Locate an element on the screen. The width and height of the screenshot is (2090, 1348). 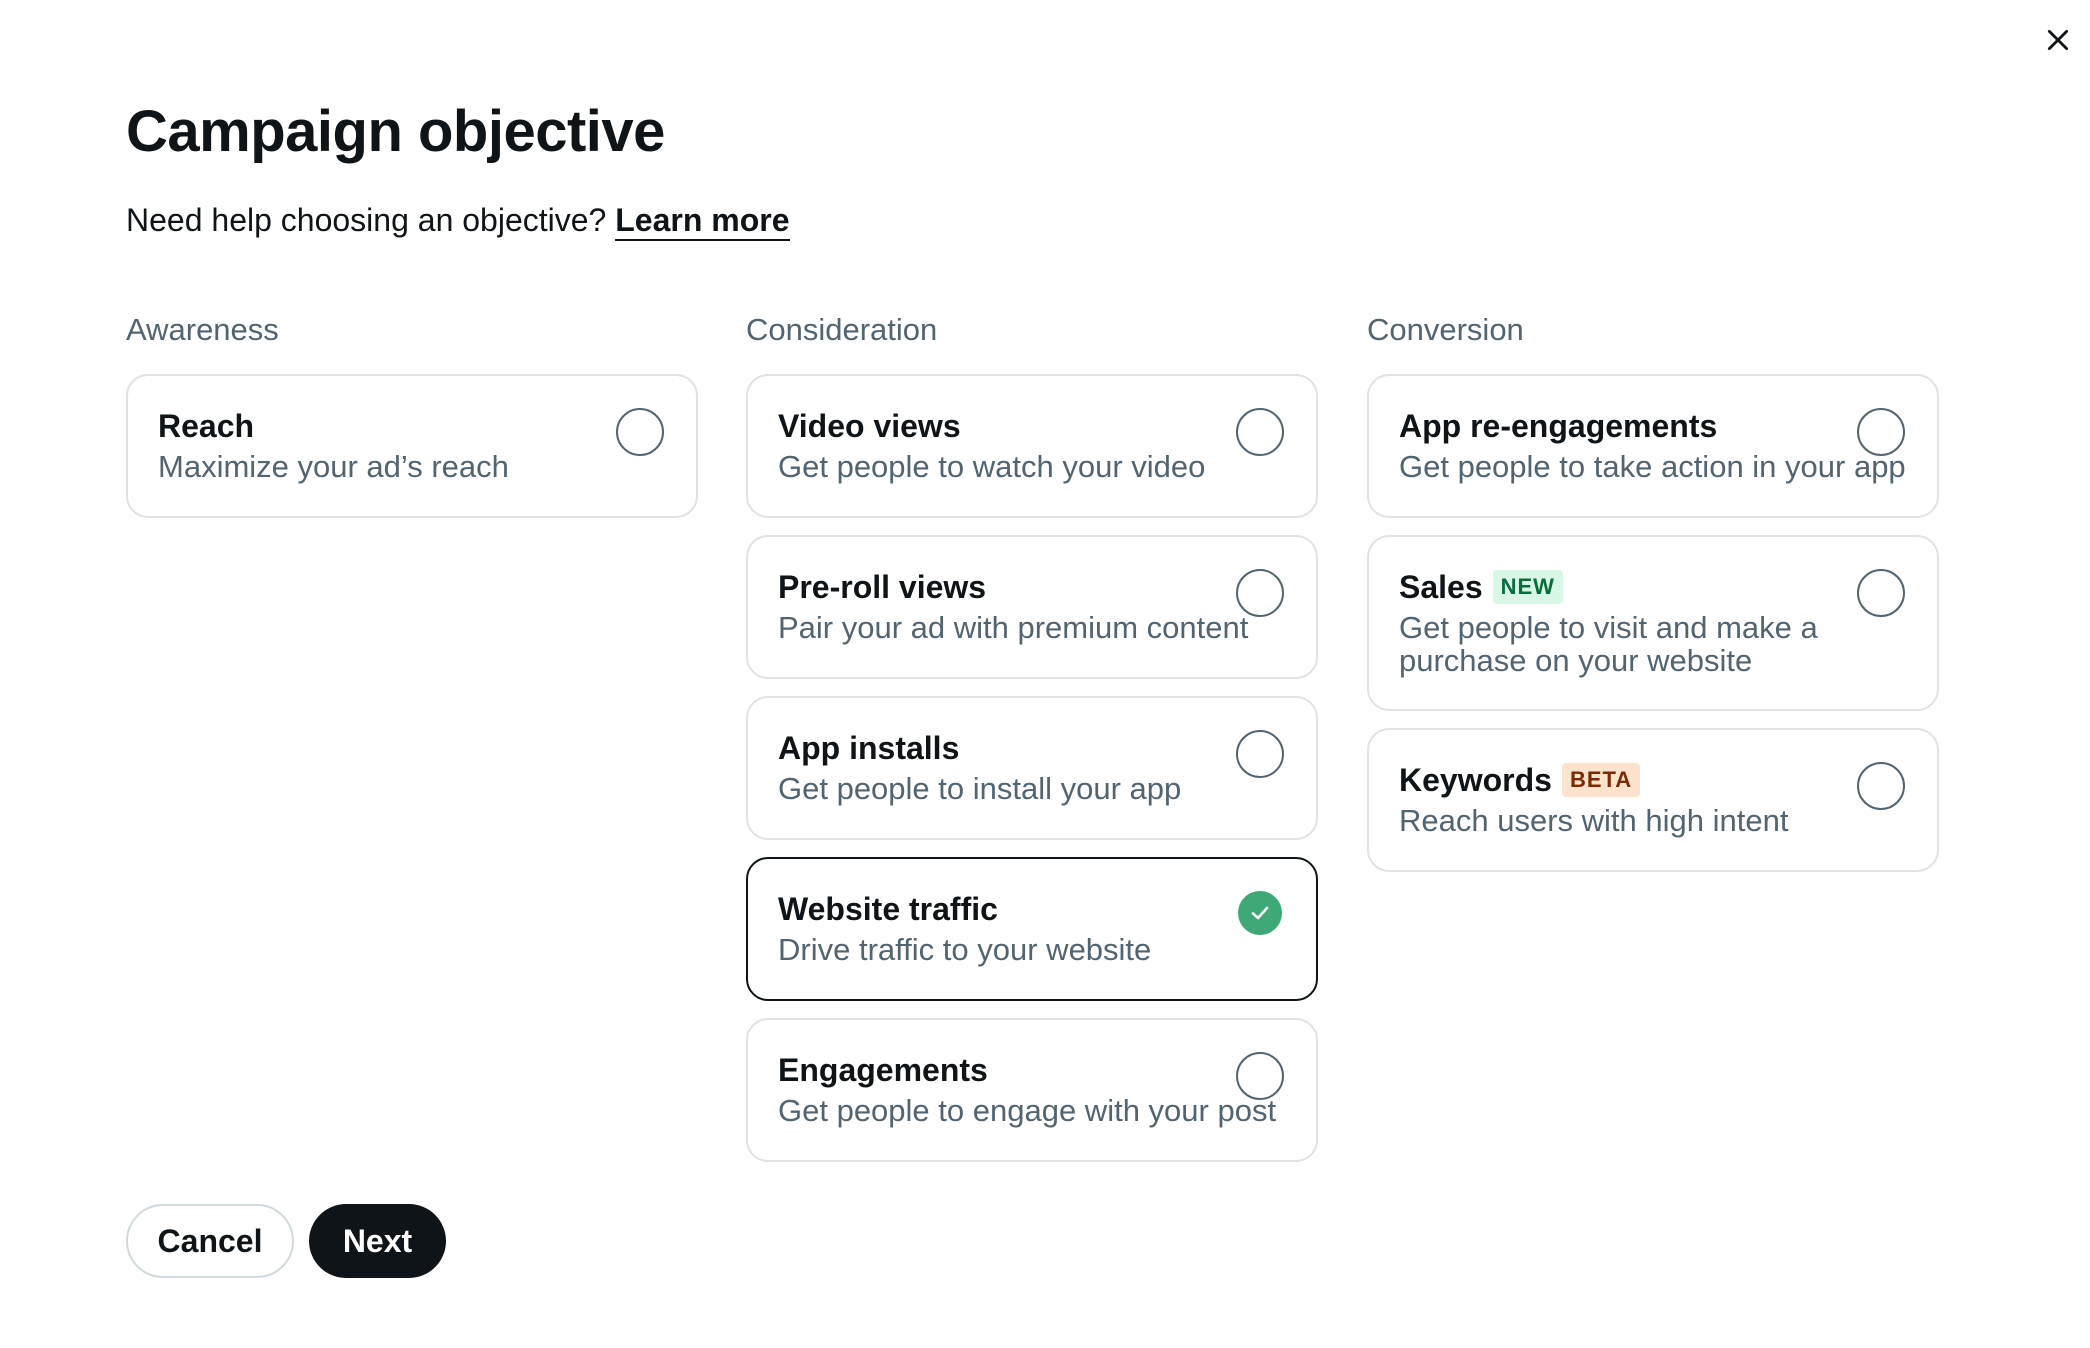
checkmark-icon is located at coordinates (1260, 913).